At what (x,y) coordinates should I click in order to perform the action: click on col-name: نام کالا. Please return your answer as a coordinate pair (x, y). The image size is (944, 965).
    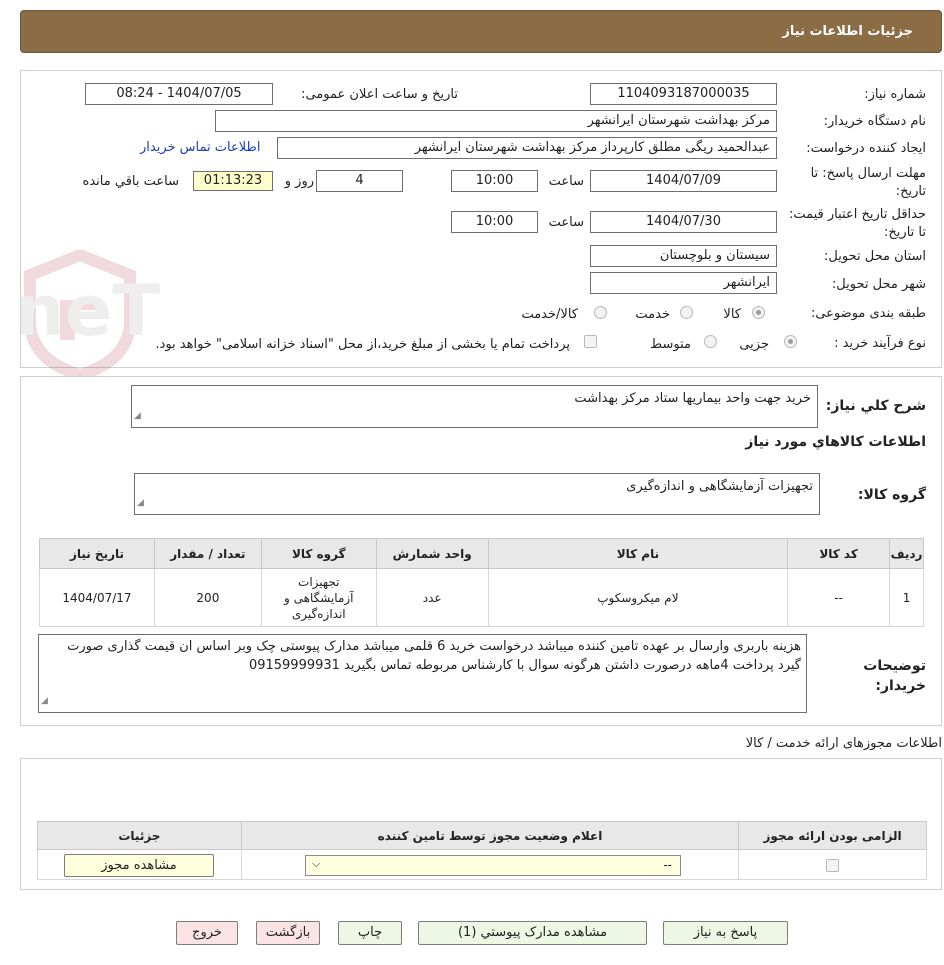
    Looking at the image, I should click on (638, 553).